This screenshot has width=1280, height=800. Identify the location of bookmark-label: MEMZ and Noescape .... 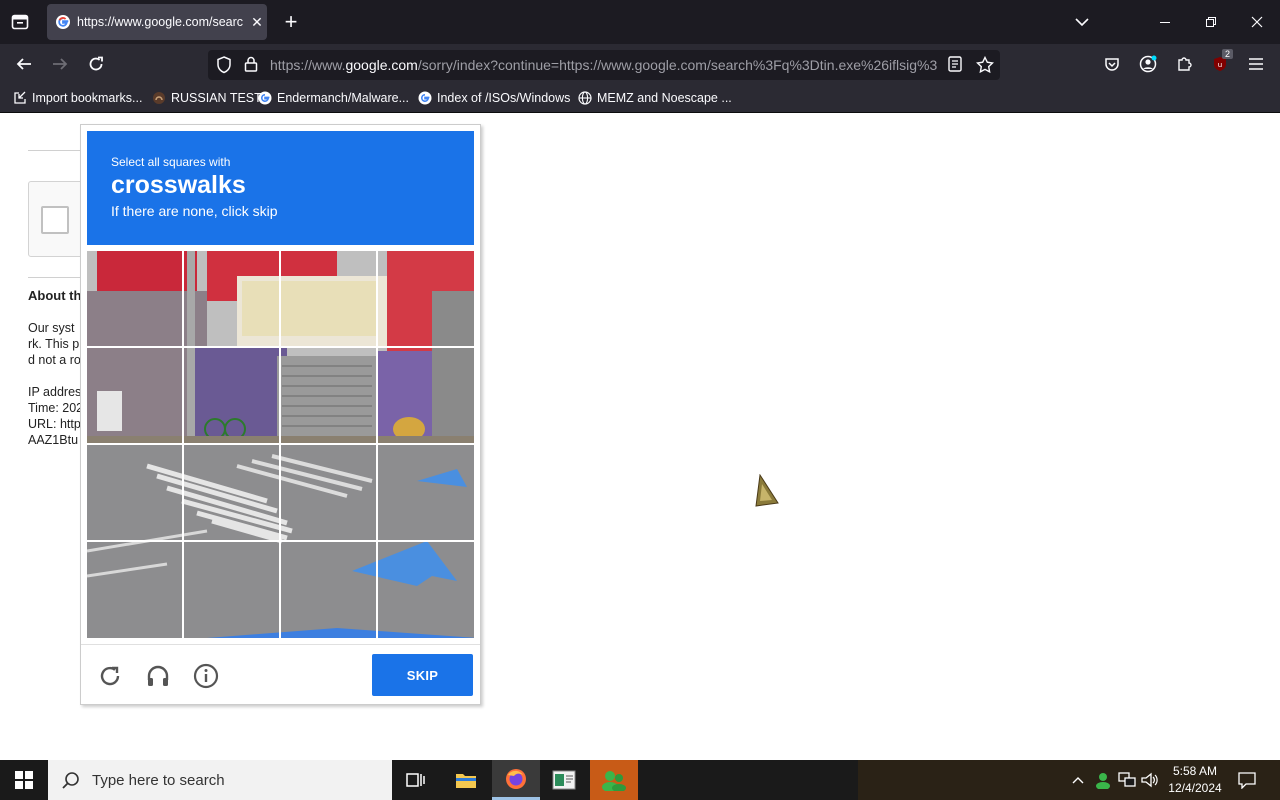
(664, 98).